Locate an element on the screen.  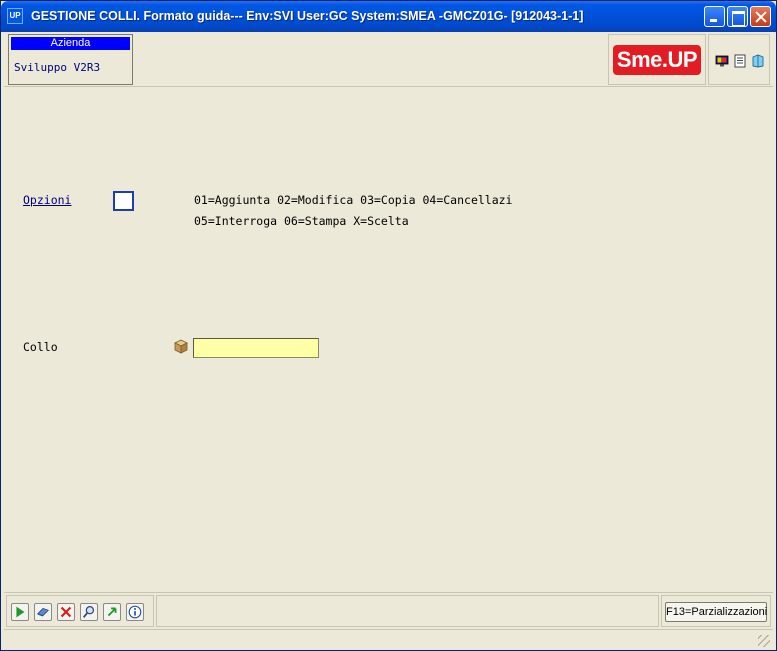
resize-grip is located at coordinates (764, 641).